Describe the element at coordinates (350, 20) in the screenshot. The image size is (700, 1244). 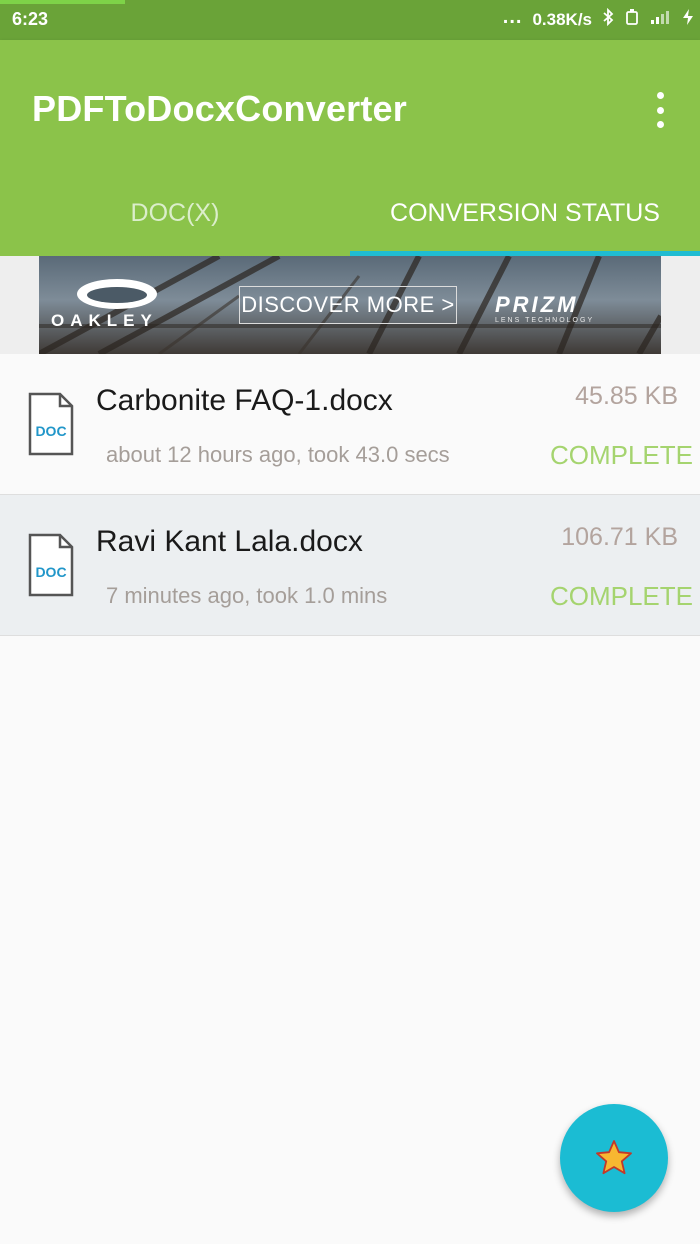
I see `status-bar: 6:23 ... 0.38K/s` at that location.